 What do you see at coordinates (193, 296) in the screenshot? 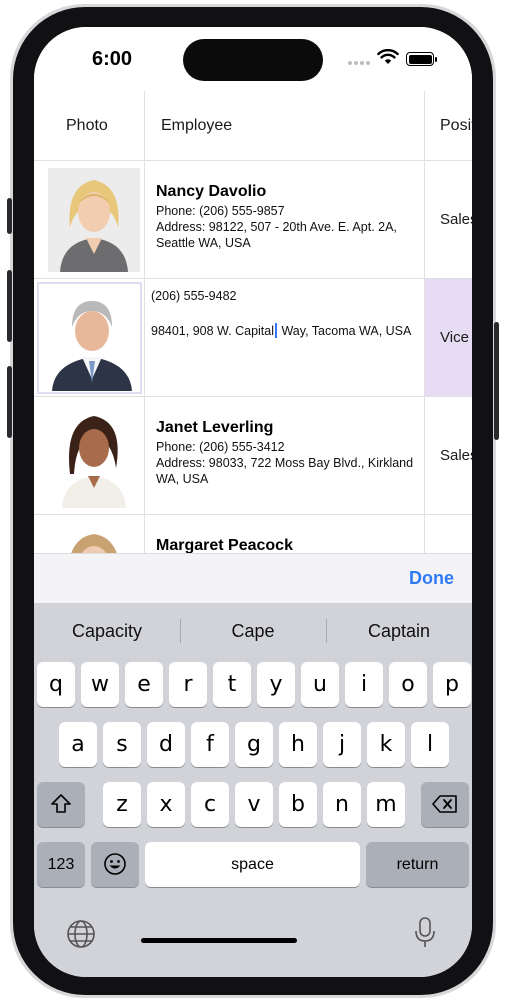
I see `phone-edit-field: (206) 555-9482` at bounding box center [193, 296].